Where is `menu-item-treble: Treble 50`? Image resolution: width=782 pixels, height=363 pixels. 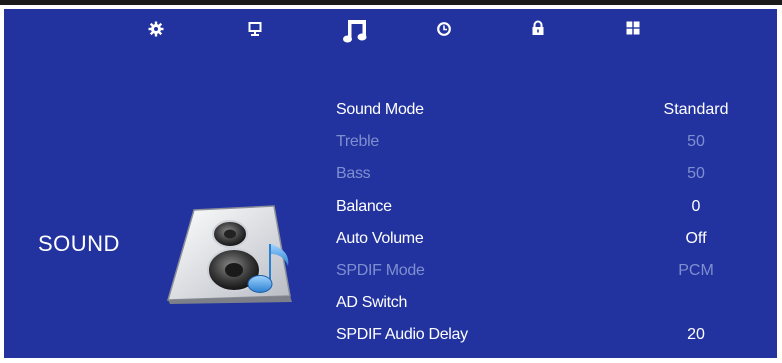
menu-item-treble: Treble 50 is located at coordinates (546, 145).